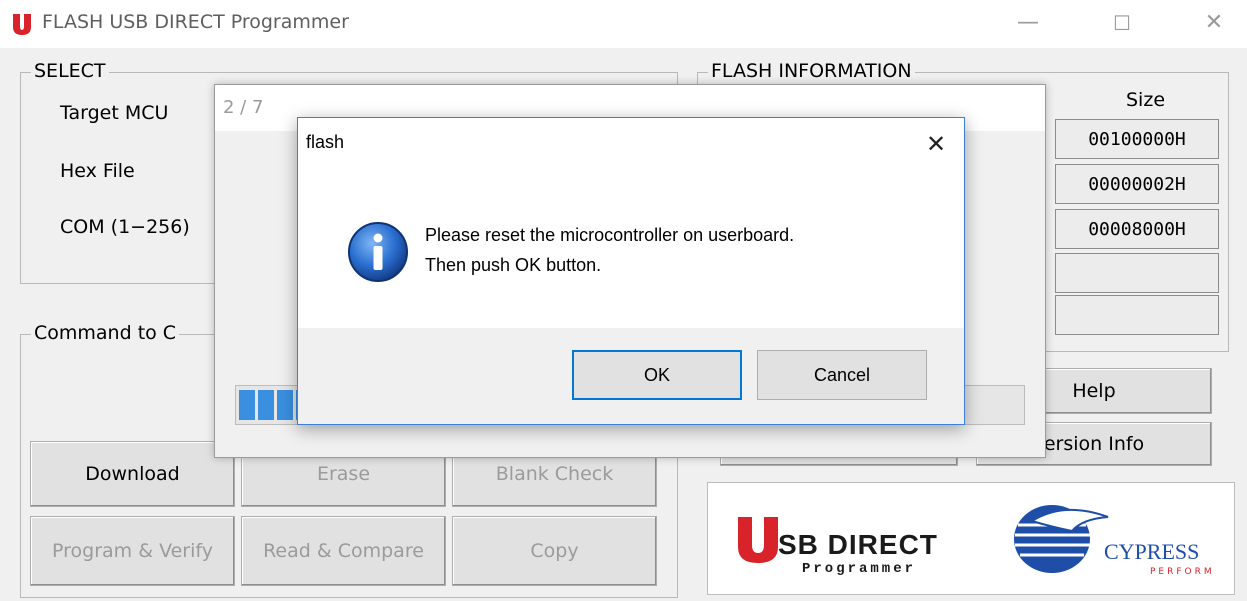  What do you see at coordinates (811, 71) in the screenshot?
I see `flash-info-legend: FLASH INFORMATION` at bounding box center [811, 71].